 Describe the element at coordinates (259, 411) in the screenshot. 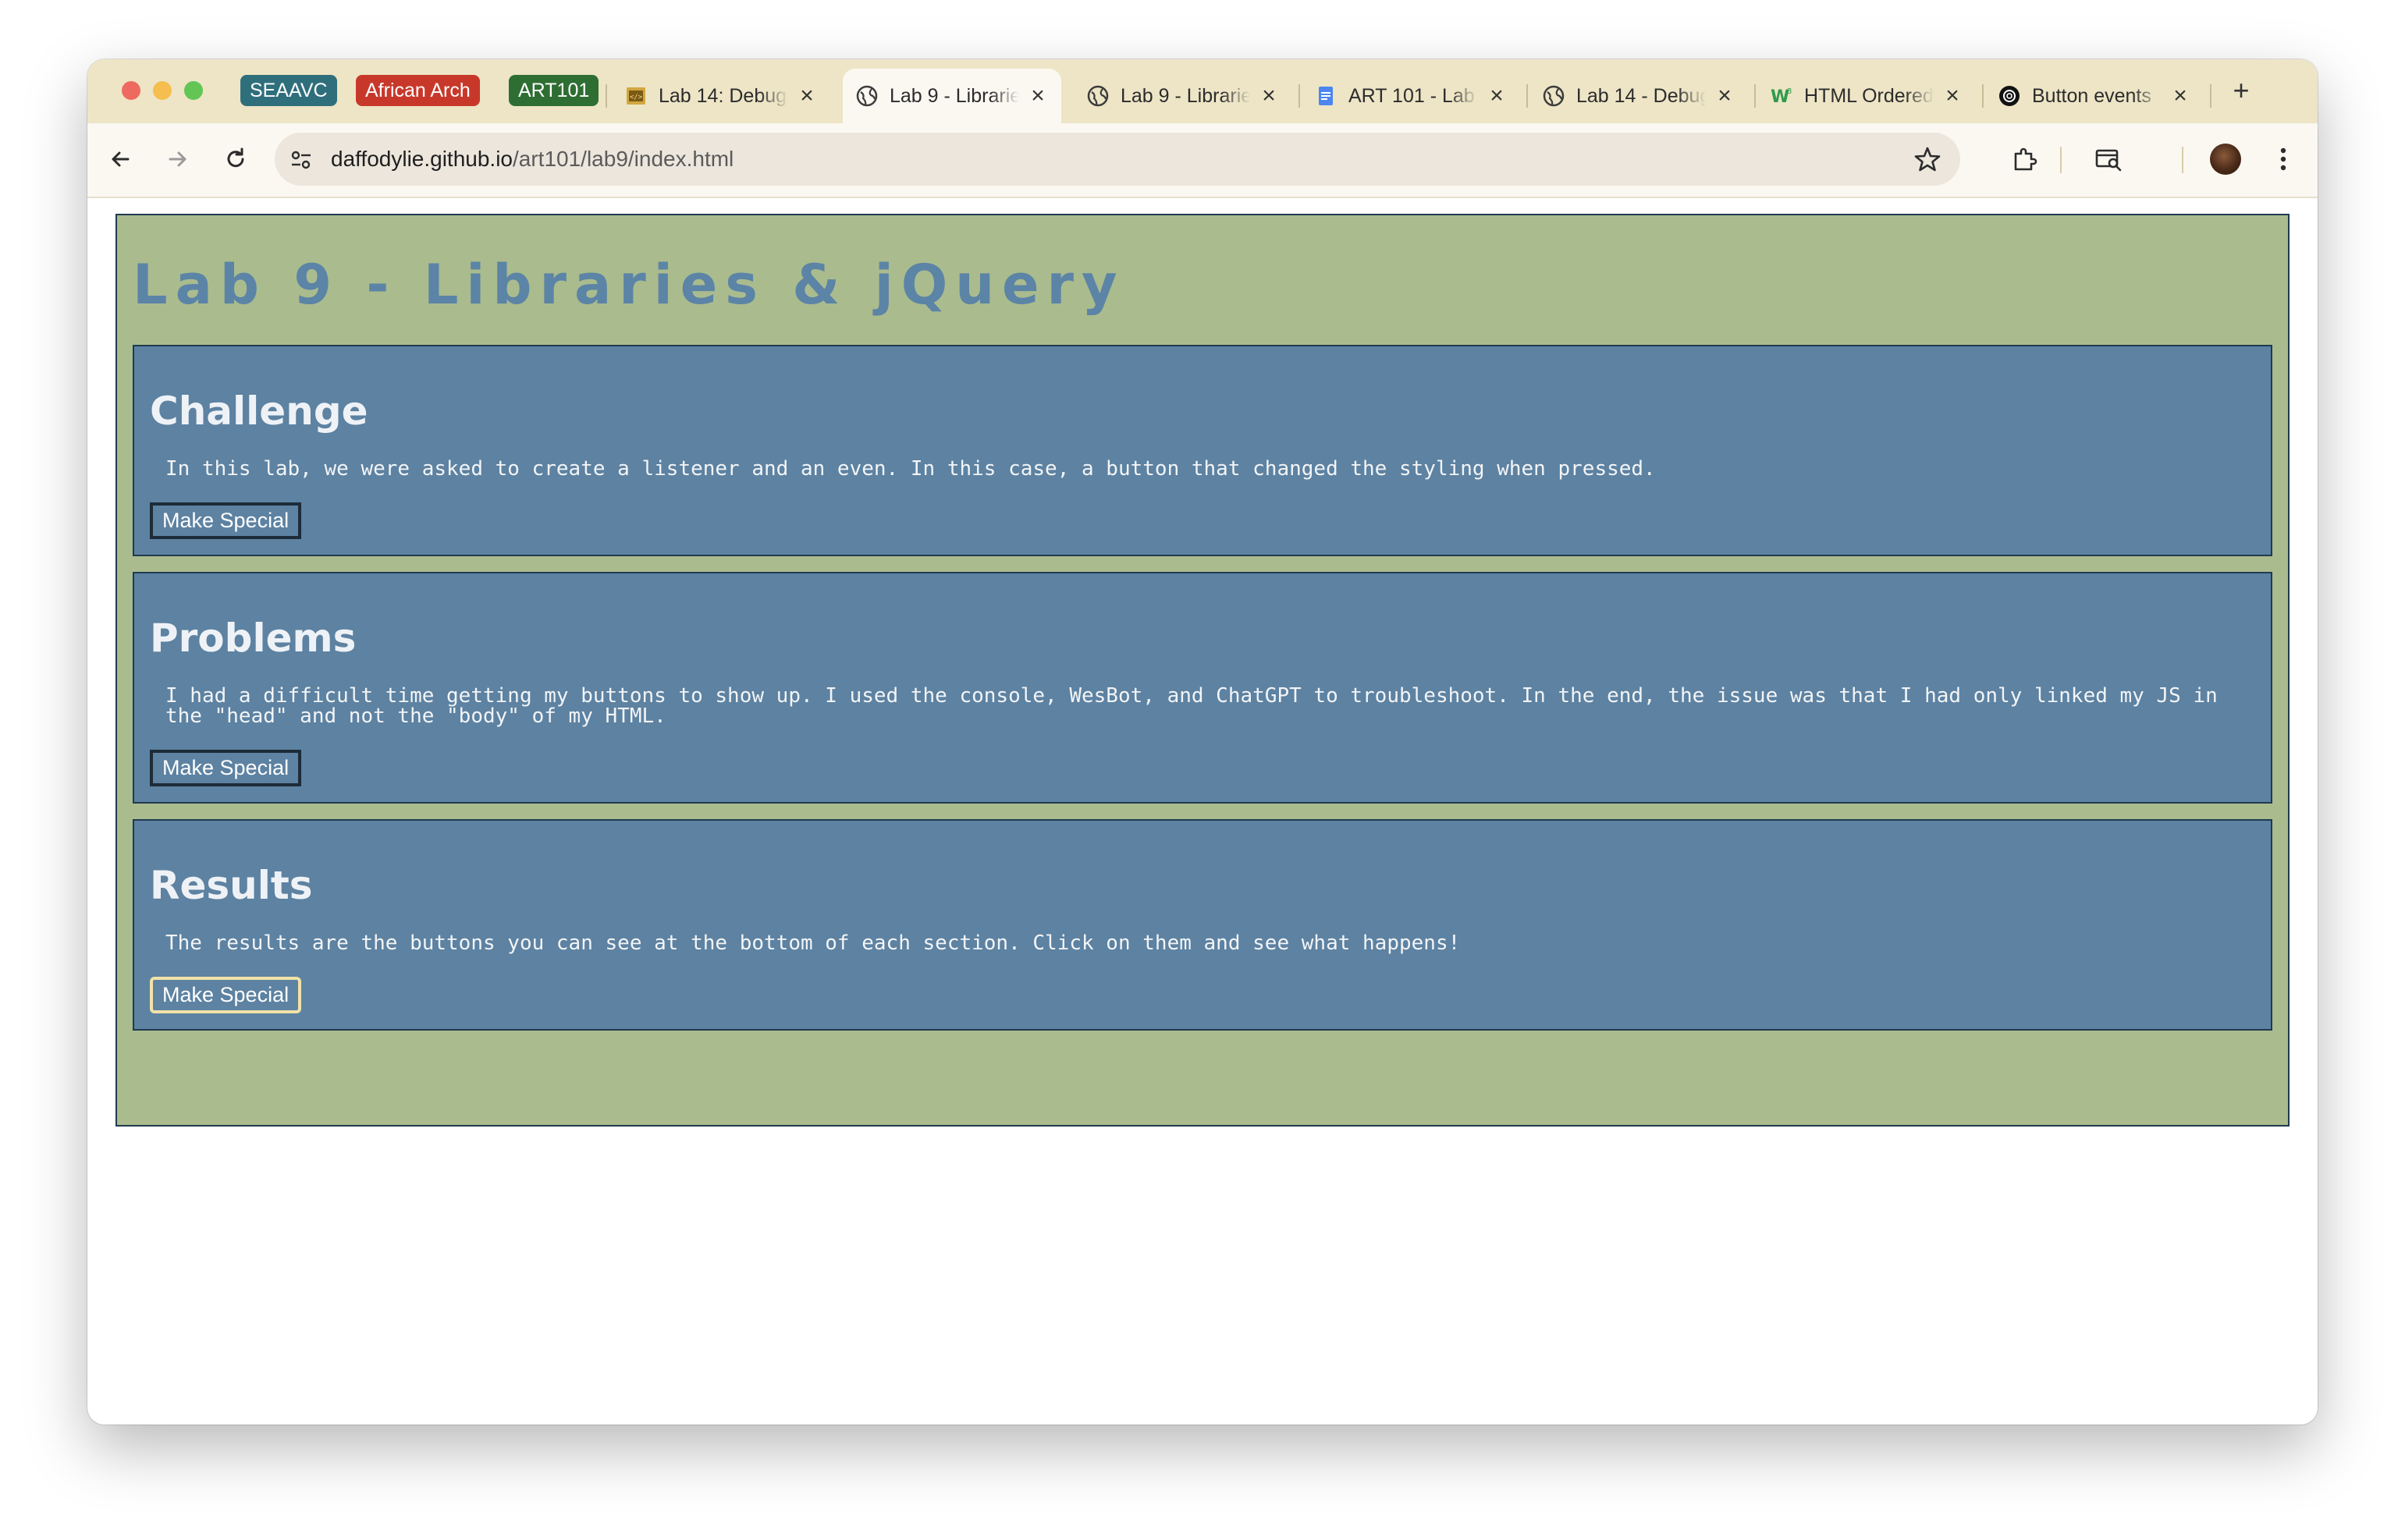

I see `section-heading: Challenge` at that location.